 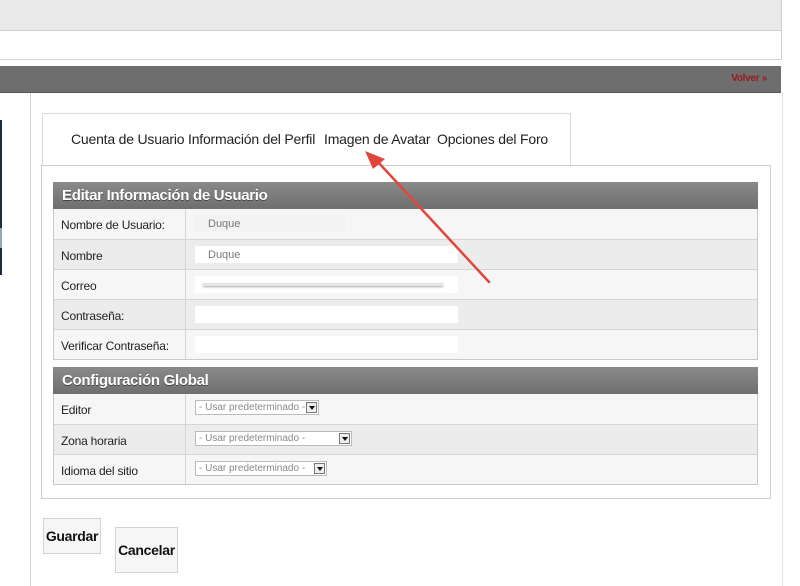 What do you see at coordinates (252, 438) in the screenshot?
I see `timezone-select-value: - Usar predeterminado -` at bounding box center [252, 438].